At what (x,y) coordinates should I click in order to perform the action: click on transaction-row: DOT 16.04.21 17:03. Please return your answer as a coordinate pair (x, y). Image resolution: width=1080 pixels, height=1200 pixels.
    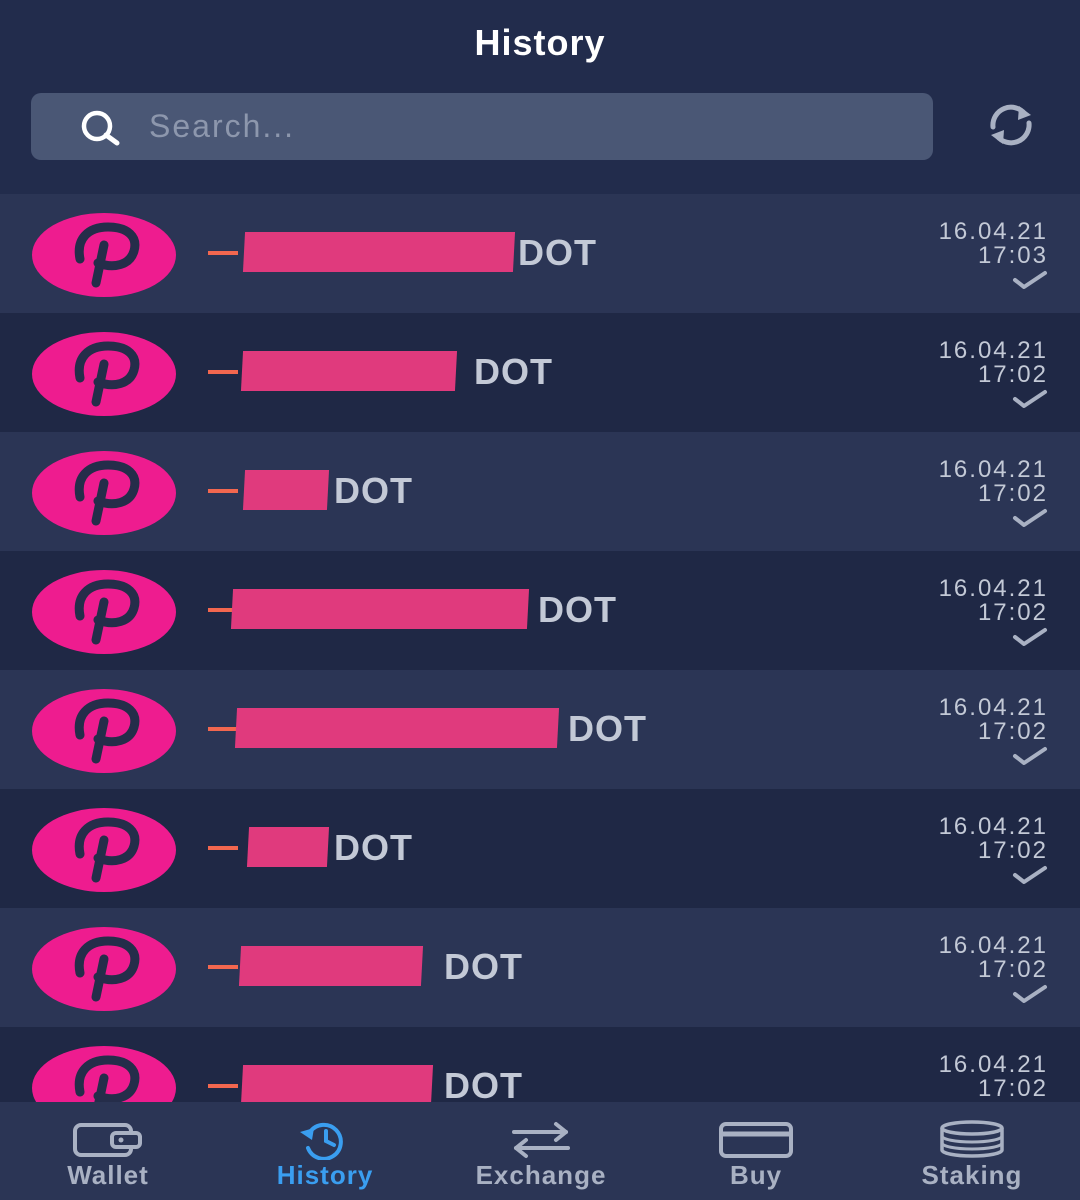
    Looking at the image, I should click on (540, 253).